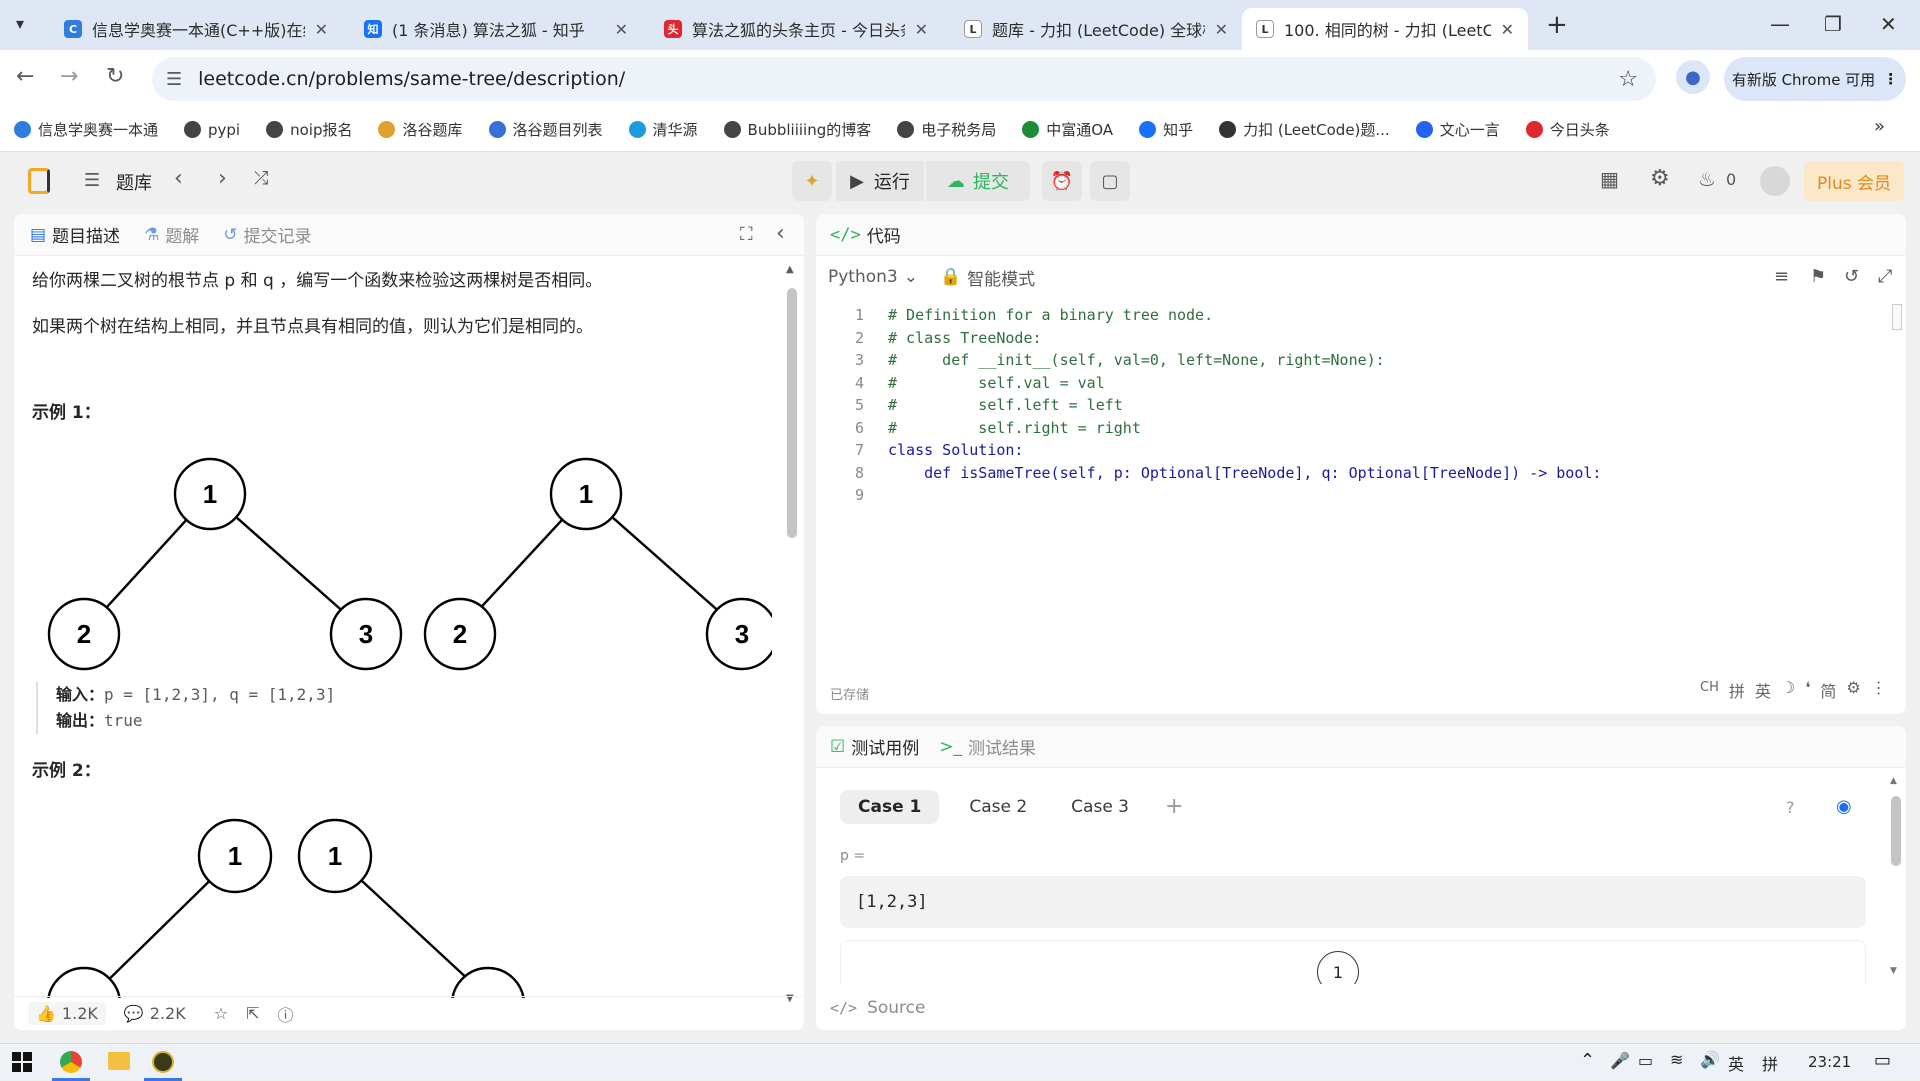  What do you see at coordinates (1710, 1059) in the screenshot?
I see `speaker-icon: 🔊` at bounding box center [1710, 1059].